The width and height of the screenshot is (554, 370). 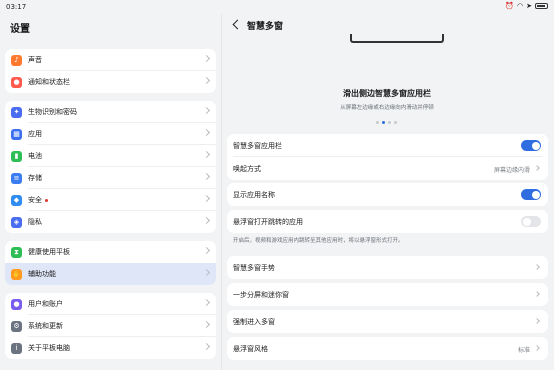 I want to click on battery-status-icon, so click(x=541, y=6).